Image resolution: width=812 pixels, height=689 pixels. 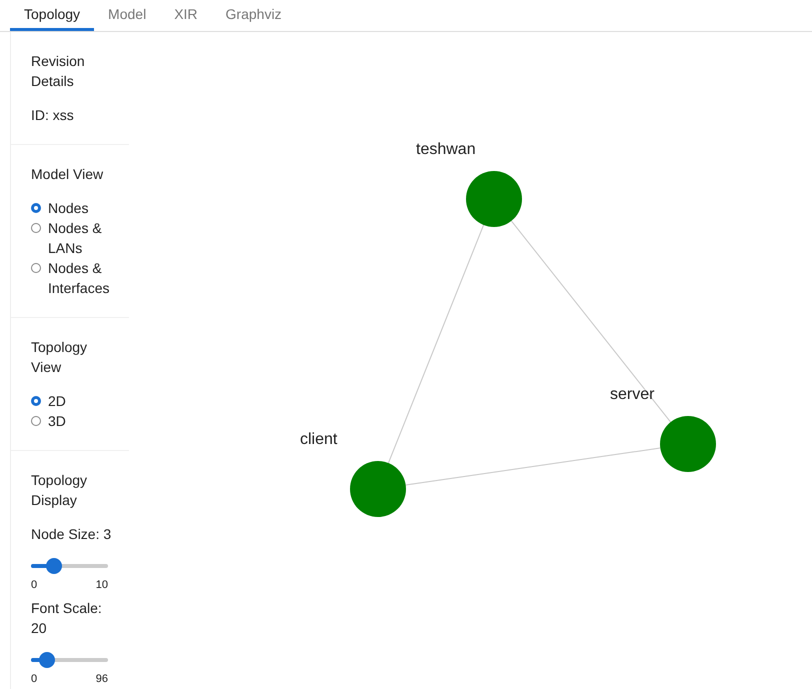 I want to click on tab: XIR, so click(x=186, y=15).